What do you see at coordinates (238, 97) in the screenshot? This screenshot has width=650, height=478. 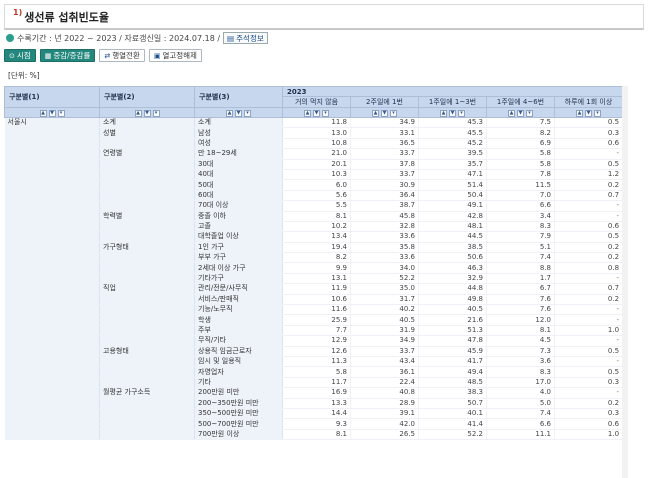 I see `header-group-3: 구분별(3)` at bounding box center [238, 97].